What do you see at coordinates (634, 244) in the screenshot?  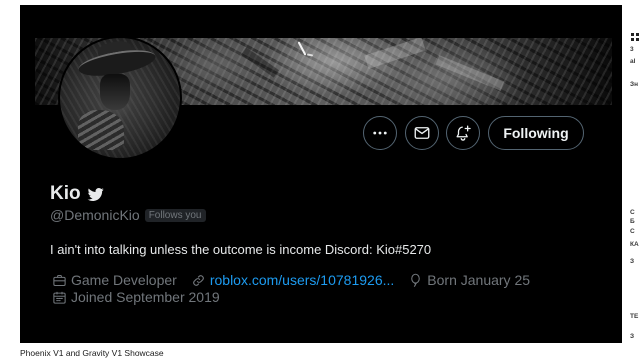 I see `sidebar-fragment: КА` at bounding box center [634, 244].